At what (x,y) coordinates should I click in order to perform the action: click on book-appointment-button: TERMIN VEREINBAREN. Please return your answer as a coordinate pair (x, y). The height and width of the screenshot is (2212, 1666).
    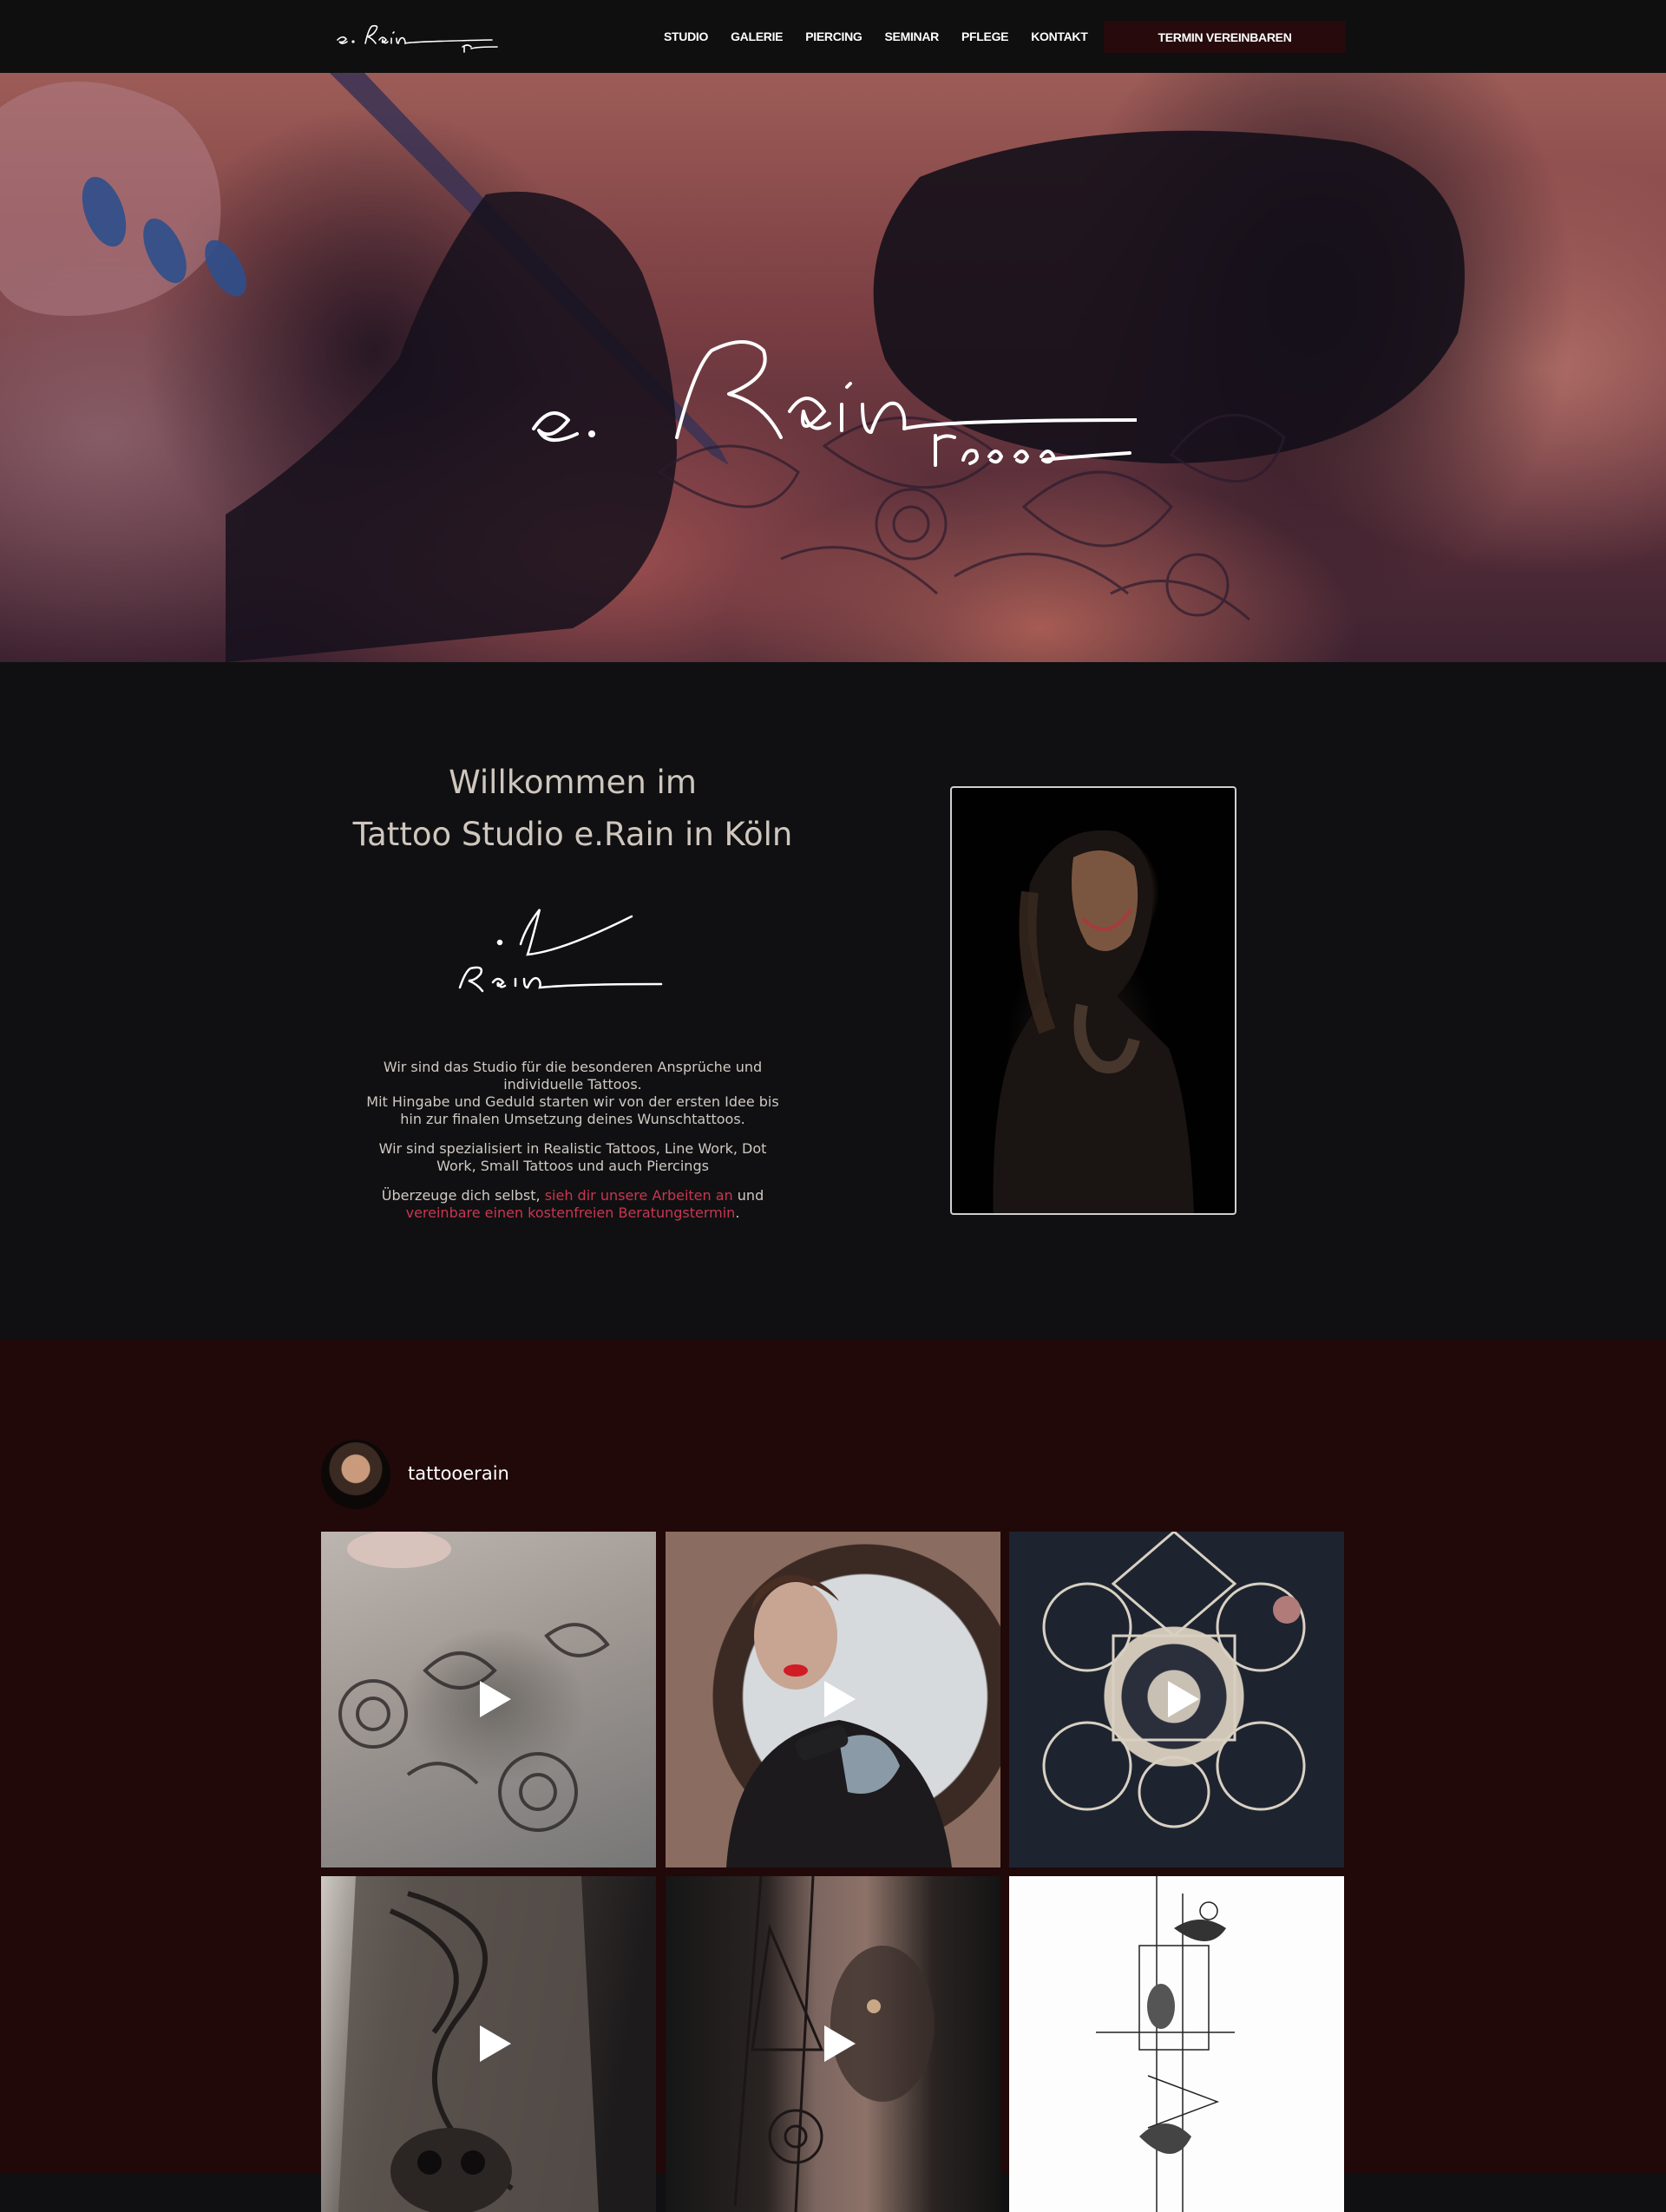
    Looking at the image, I should click on (1225, 37).